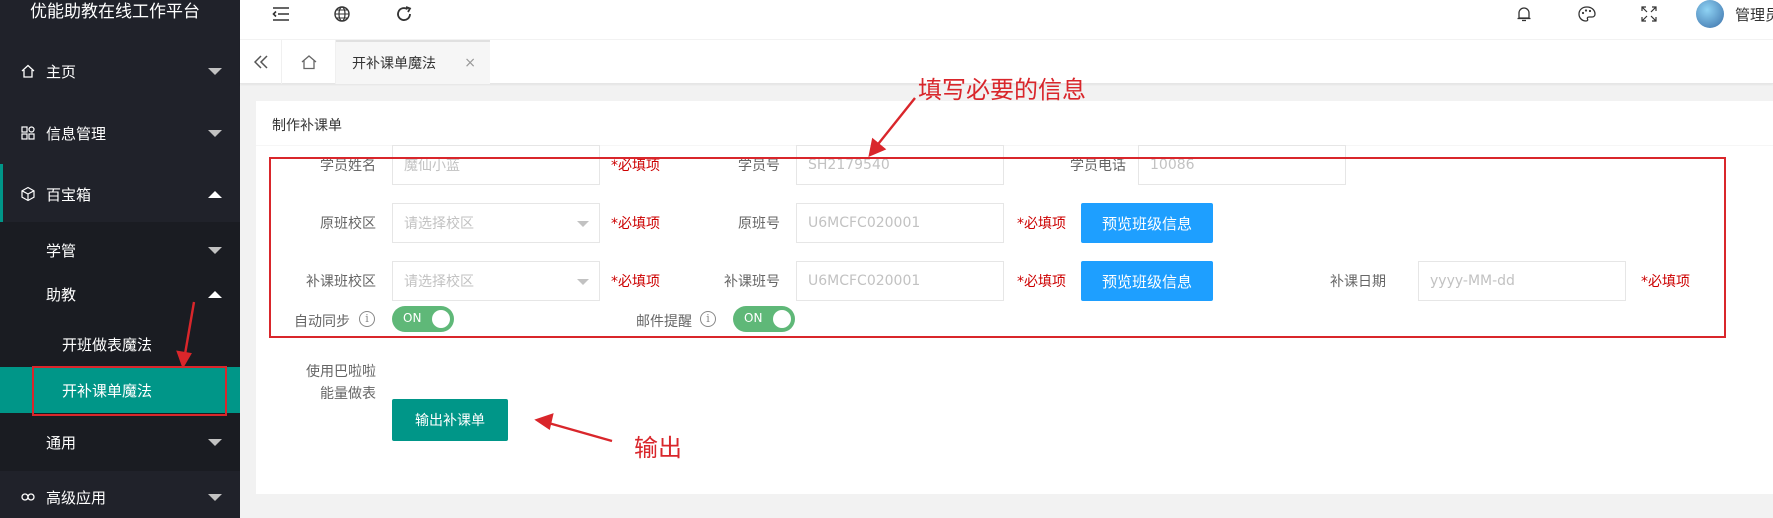 Image resolution: width=1773 pixels, height=518 pixels. Describe the element at coordinates (120, 15) in the screenshot. I see `app-title: 优能助教在线工作平台` at that location.